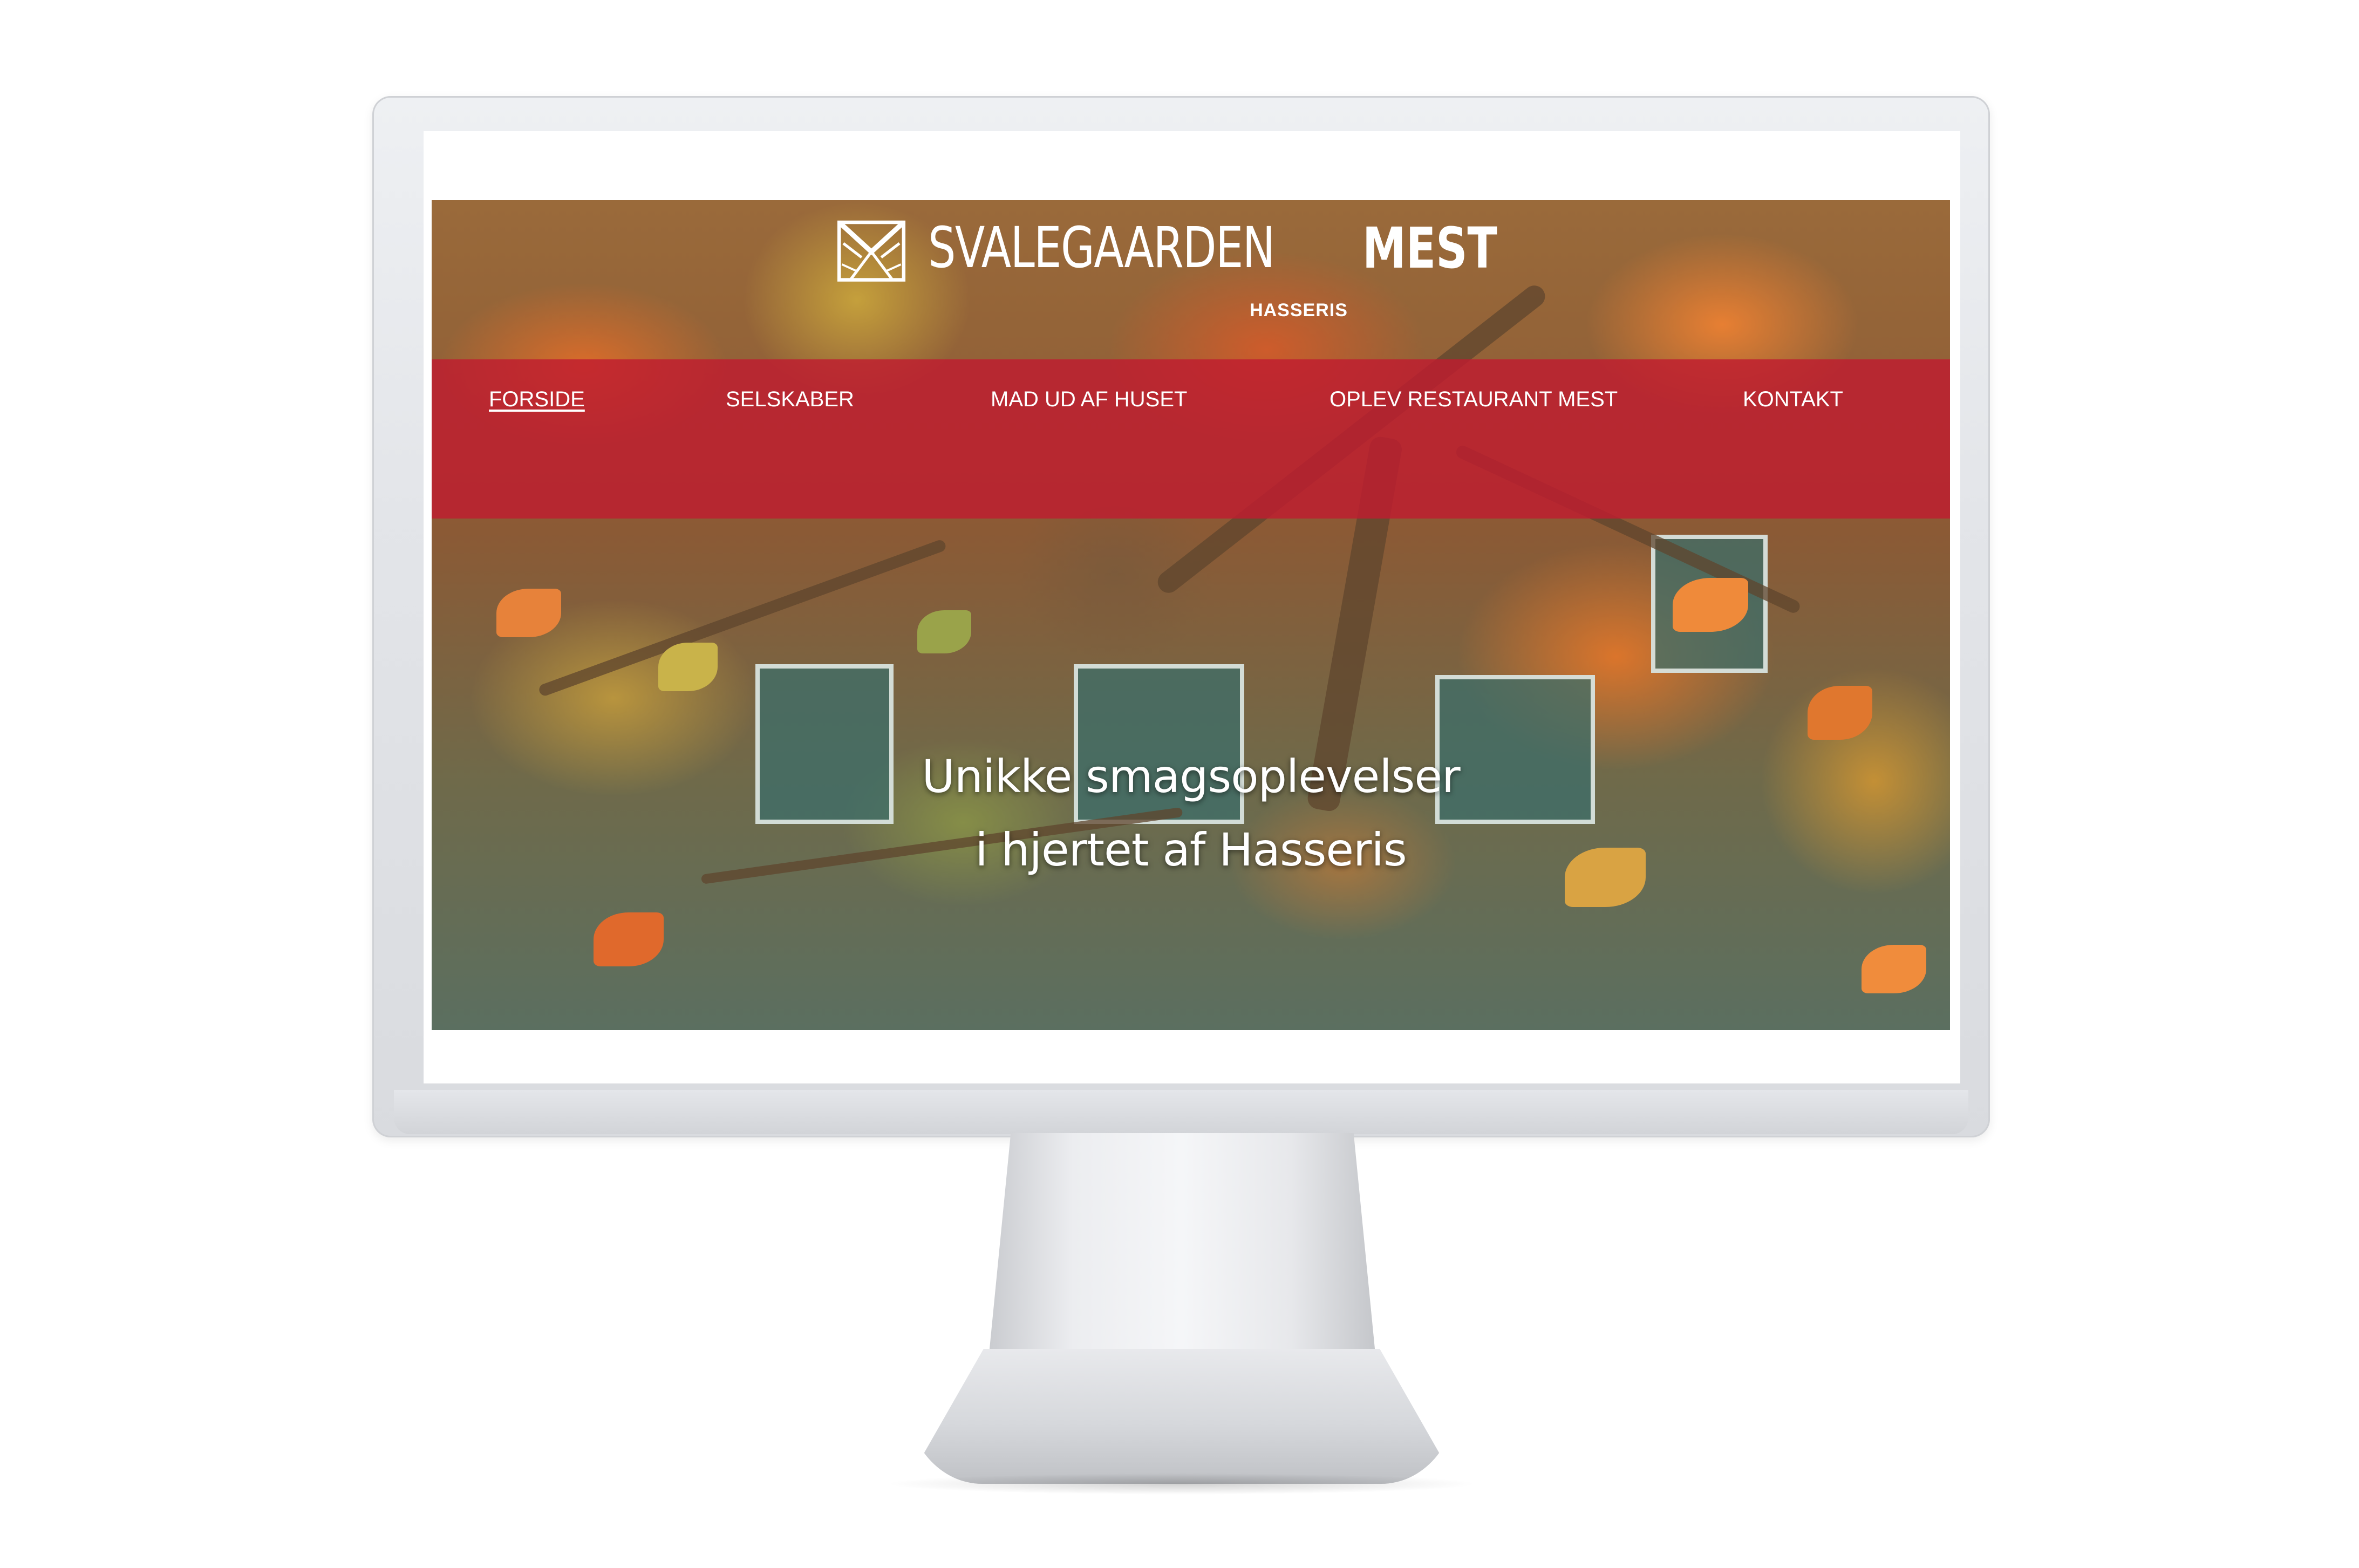 The image size is (2359, 1568). What do you see at coordinates (1182, 1484) in the screenshot?
I see `stand-shadow` at bounding box center [1182, 1484].